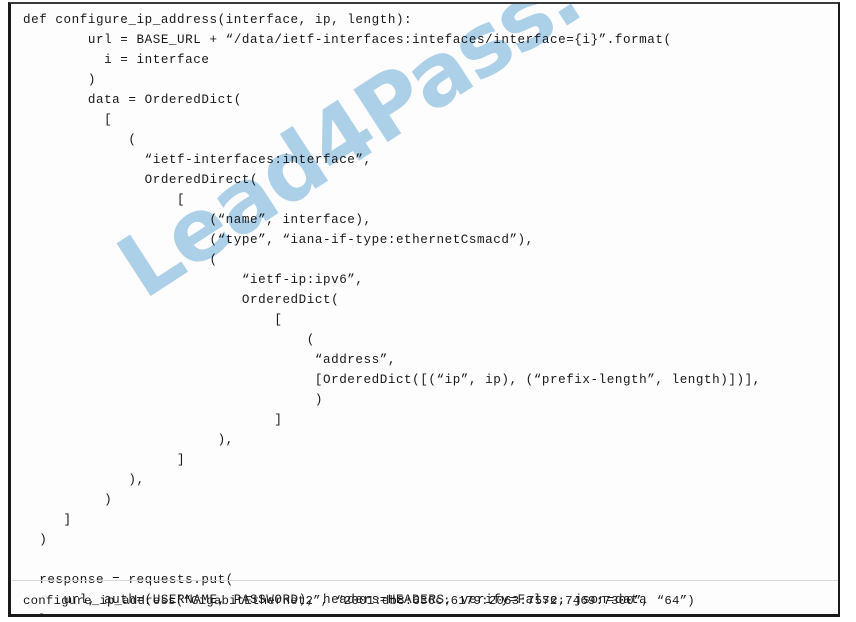 The image size is (856, 622). What do you see at coordinates (181, 300) in the screenshot?
I see `code-line: OrderedDict(` at bounding box center [181, 300].